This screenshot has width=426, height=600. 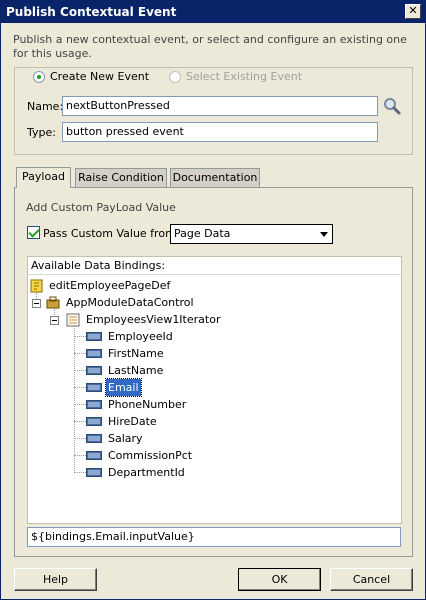 I want to click on payload-heading: Add Custom PayLoad Value, so click(x=101, y=207).